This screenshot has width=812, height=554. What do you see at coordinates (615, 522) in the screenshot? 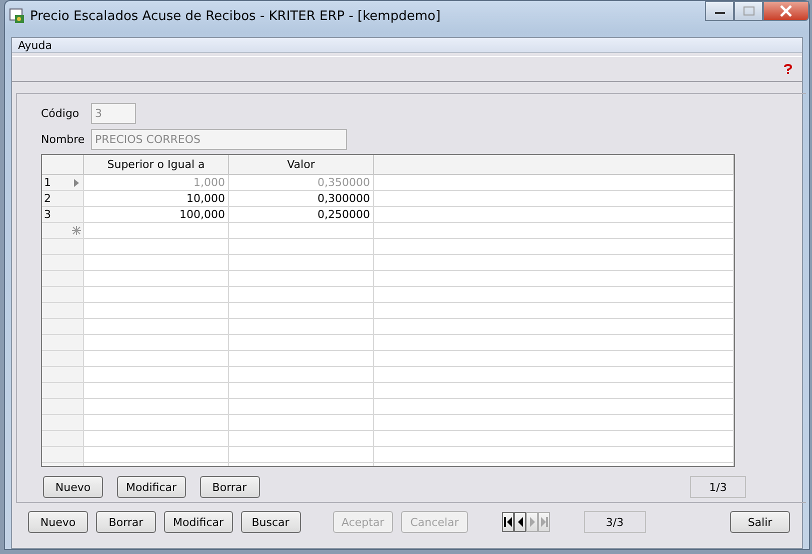
I see `record-counter: 3/3` at bounding box center [615, 522].